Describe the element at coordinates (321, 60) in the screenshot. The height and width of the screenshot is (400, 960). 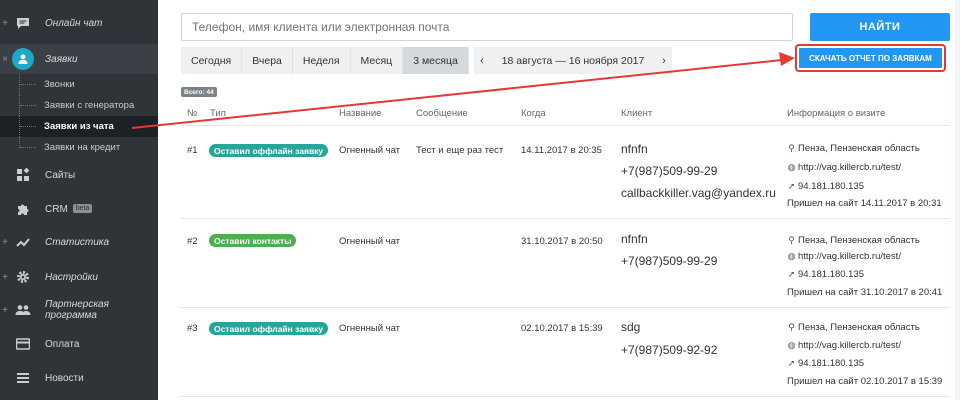
I see `period-week: Неделя` at that location.